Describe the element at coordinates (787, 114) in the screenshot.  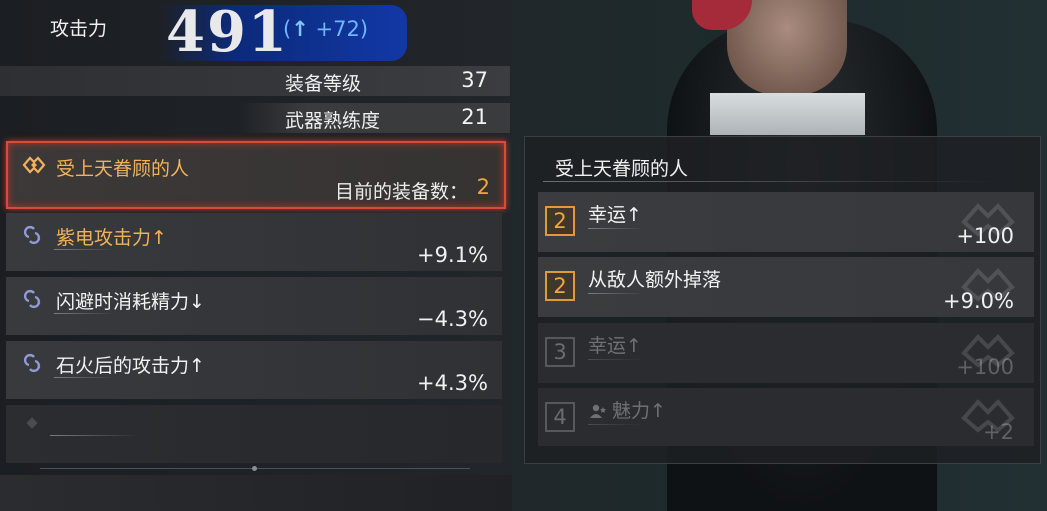
I see `character-top` at that location.